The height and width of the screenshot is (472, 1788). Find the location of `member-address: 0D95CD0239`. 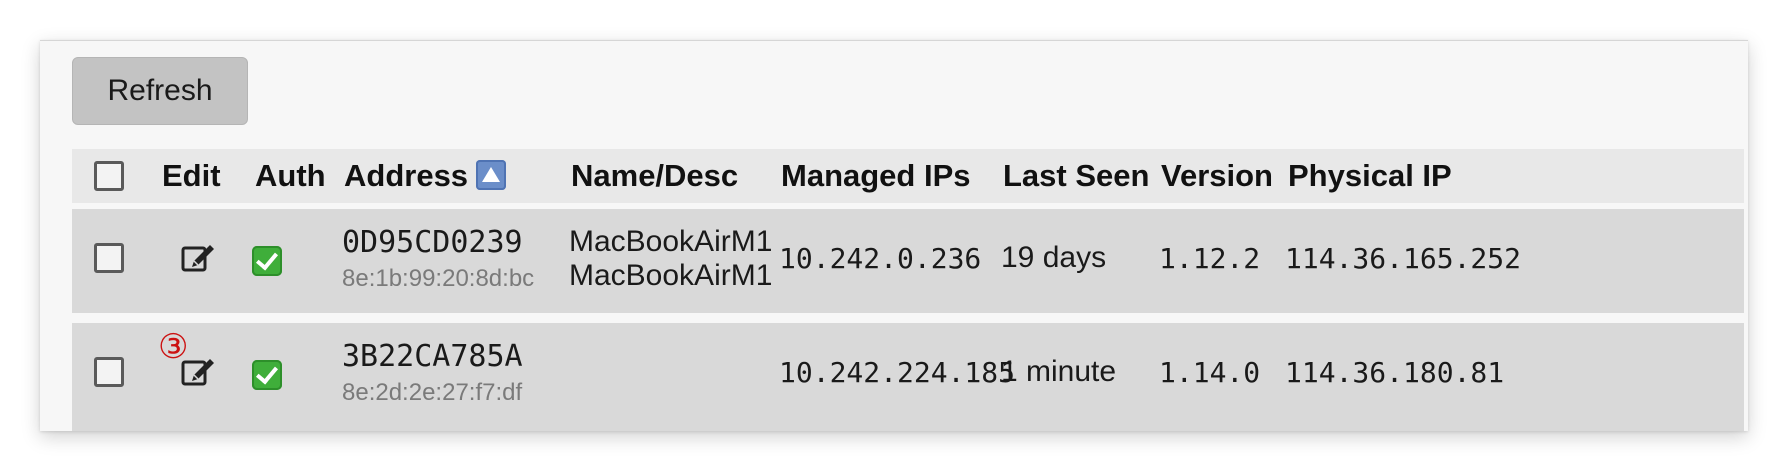

member-address: 0D95CD0239 is located at coordinates (432, 242).